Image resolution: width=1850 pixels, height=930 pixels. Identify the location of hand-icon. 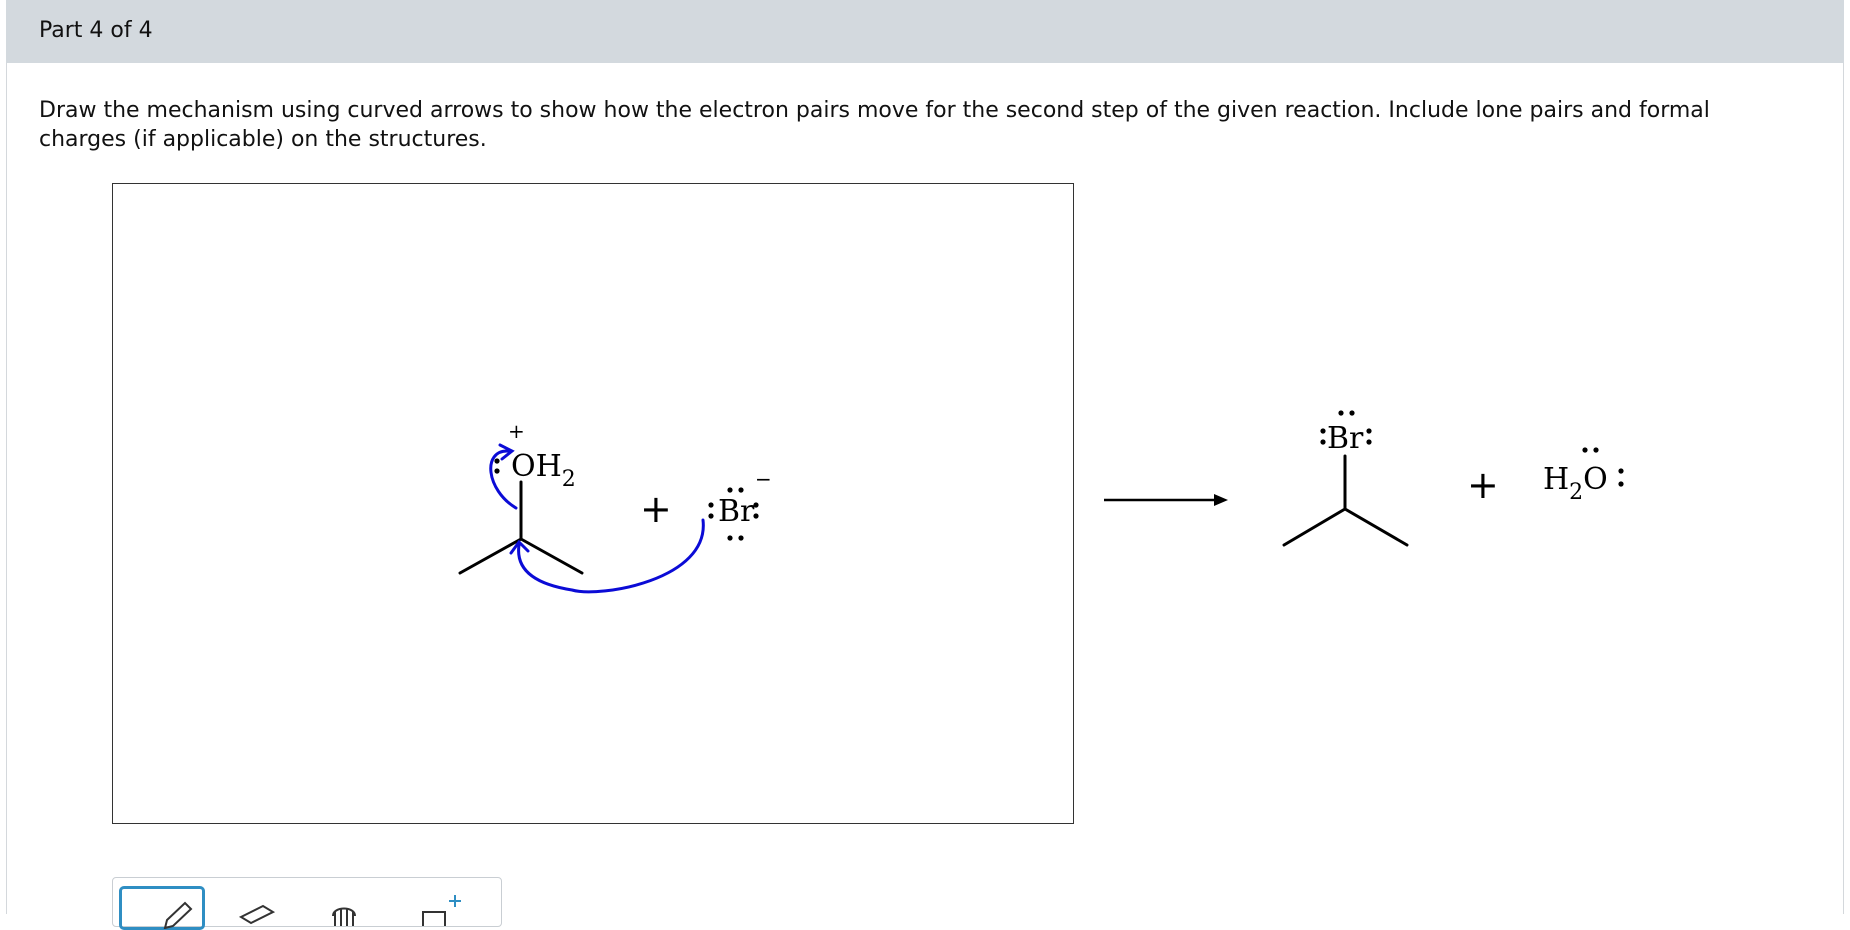
(344, 916).